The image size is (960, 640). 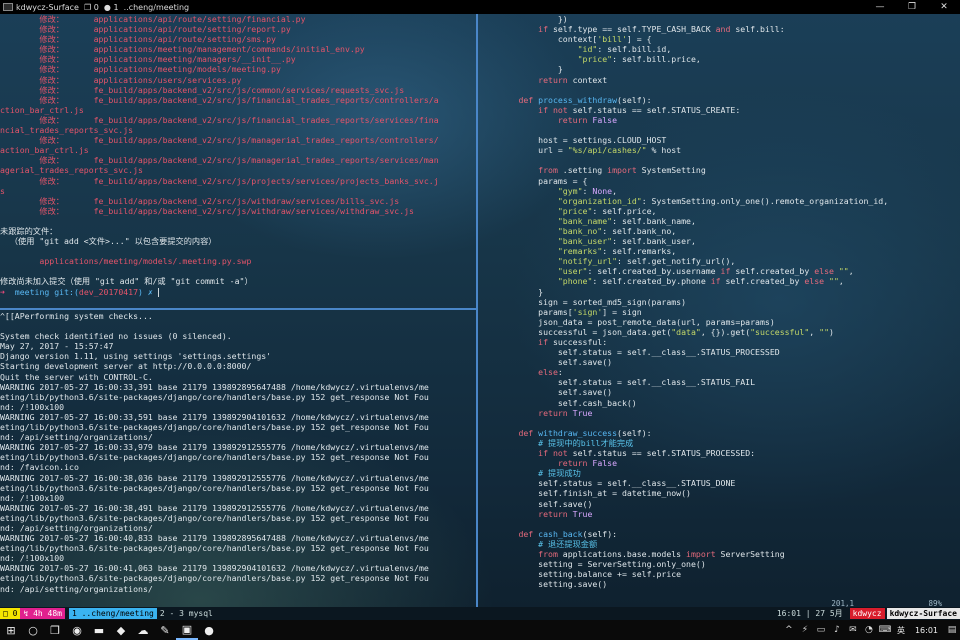 I want to click on code-token: % host, so click(x=664, y=150).